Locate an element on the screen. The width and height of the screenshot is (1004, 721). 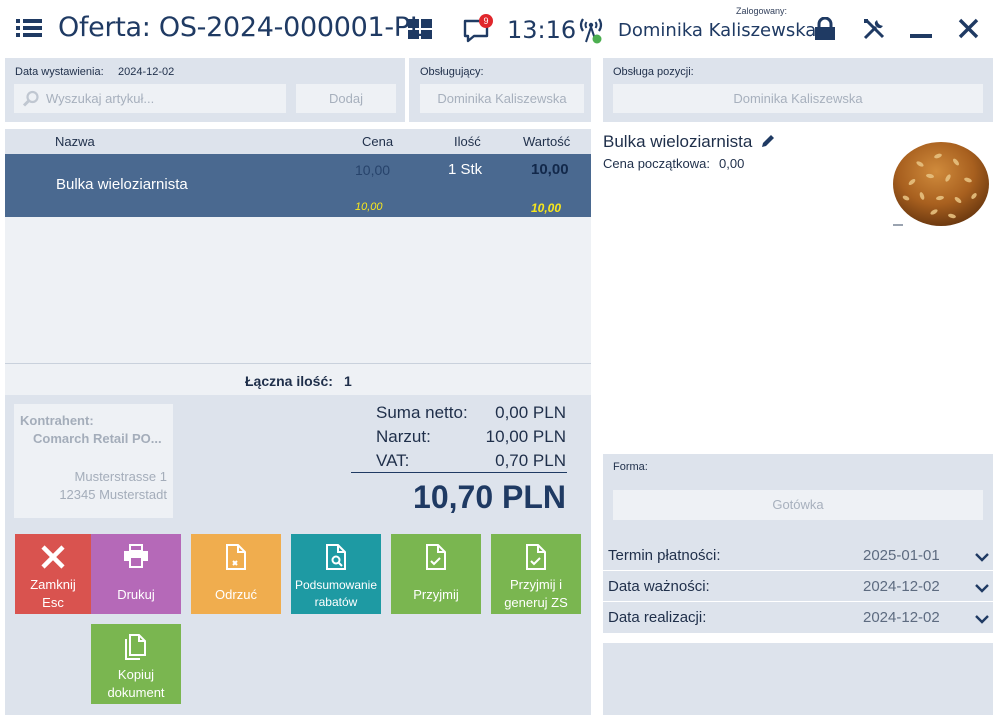
notification-badge: 9 is located at coordinates (486, 21).